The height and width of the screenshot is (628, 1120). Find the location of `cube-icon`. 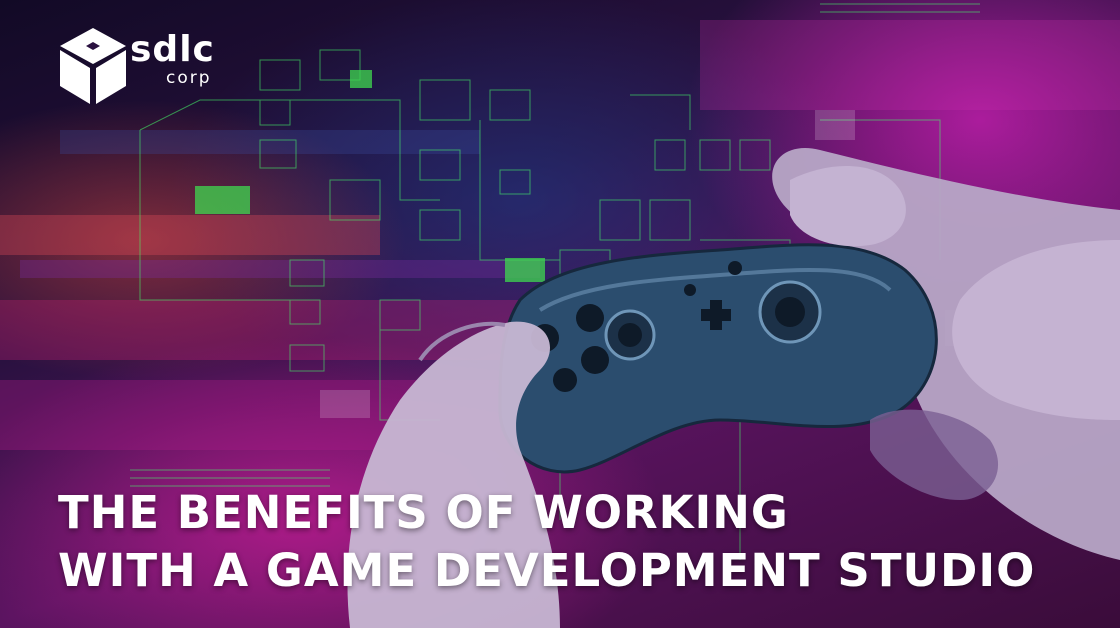

cube-icon is located at coordinates (93, 66).